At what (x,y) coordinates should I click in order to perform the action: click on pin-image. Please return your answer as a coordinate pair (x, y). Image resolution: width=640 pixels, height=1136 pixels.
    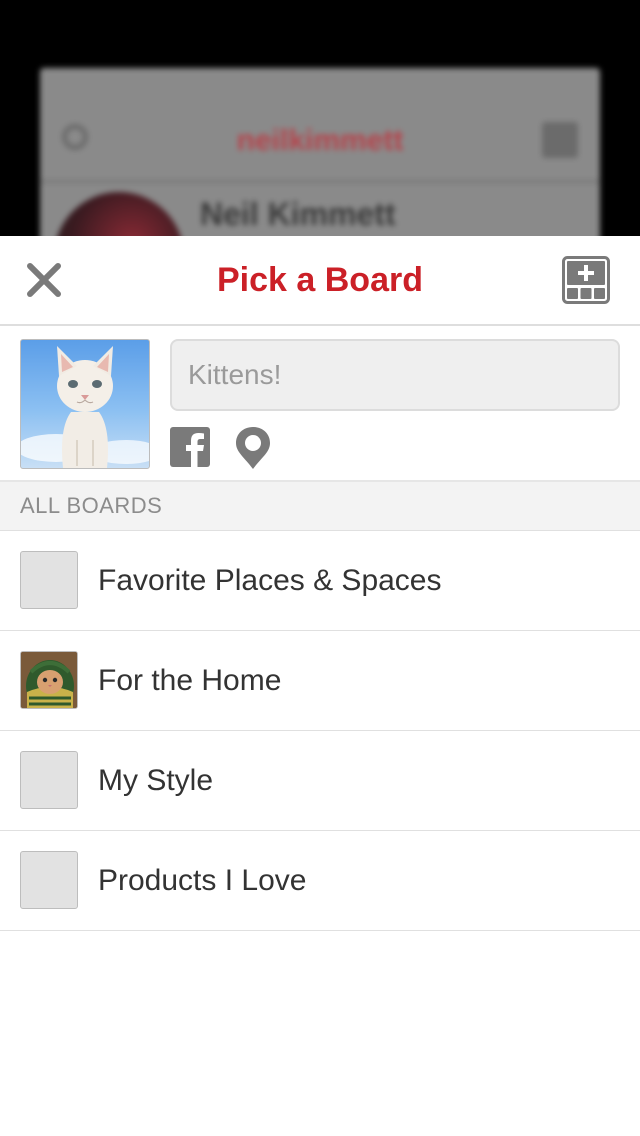
    Looking at the image, I should click on (85, 404).